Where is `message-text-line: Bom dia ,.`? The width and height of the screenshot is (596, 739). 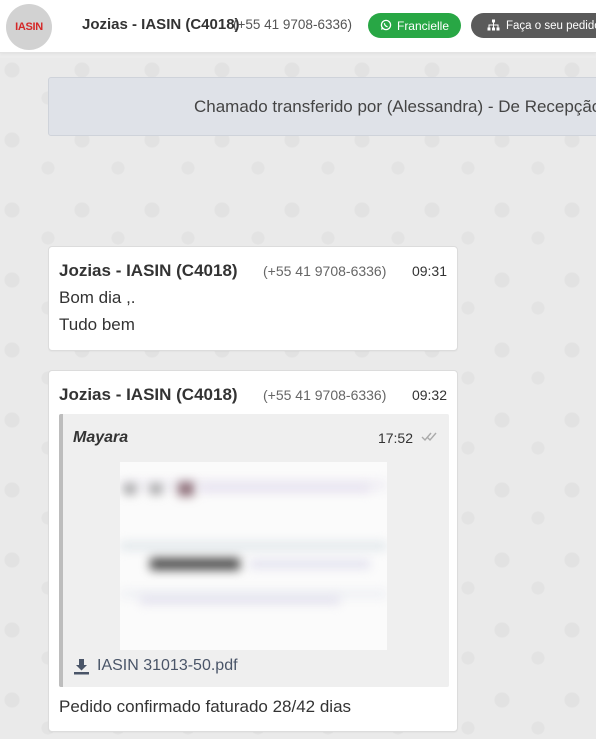
message-text-line: Bom dia ,. is located at coordinates (97, 297).